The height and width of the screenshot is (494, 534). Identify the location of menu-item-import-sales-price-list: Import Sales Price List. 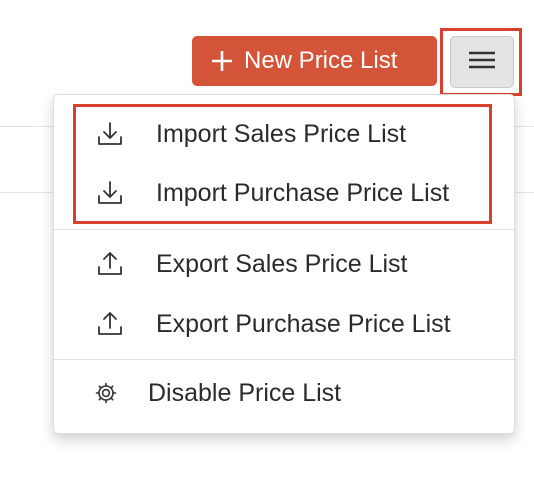
(284, 134).